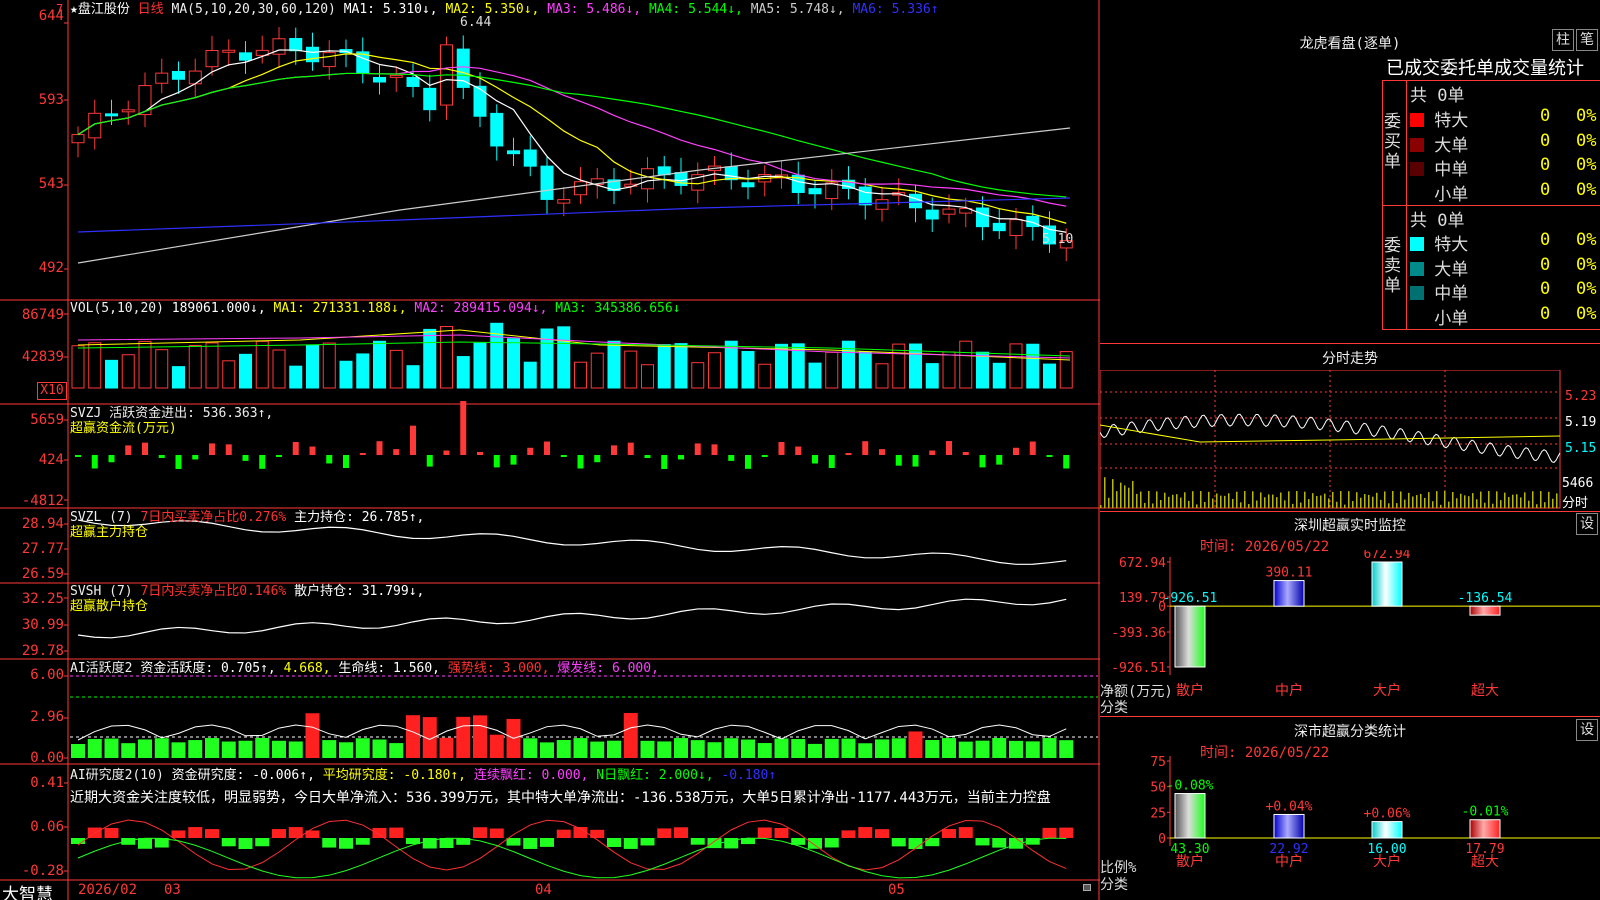  Describe the element at coordinates (1587, 40) in the screenshot. I see `tick-mode-button: 笔` at that location.